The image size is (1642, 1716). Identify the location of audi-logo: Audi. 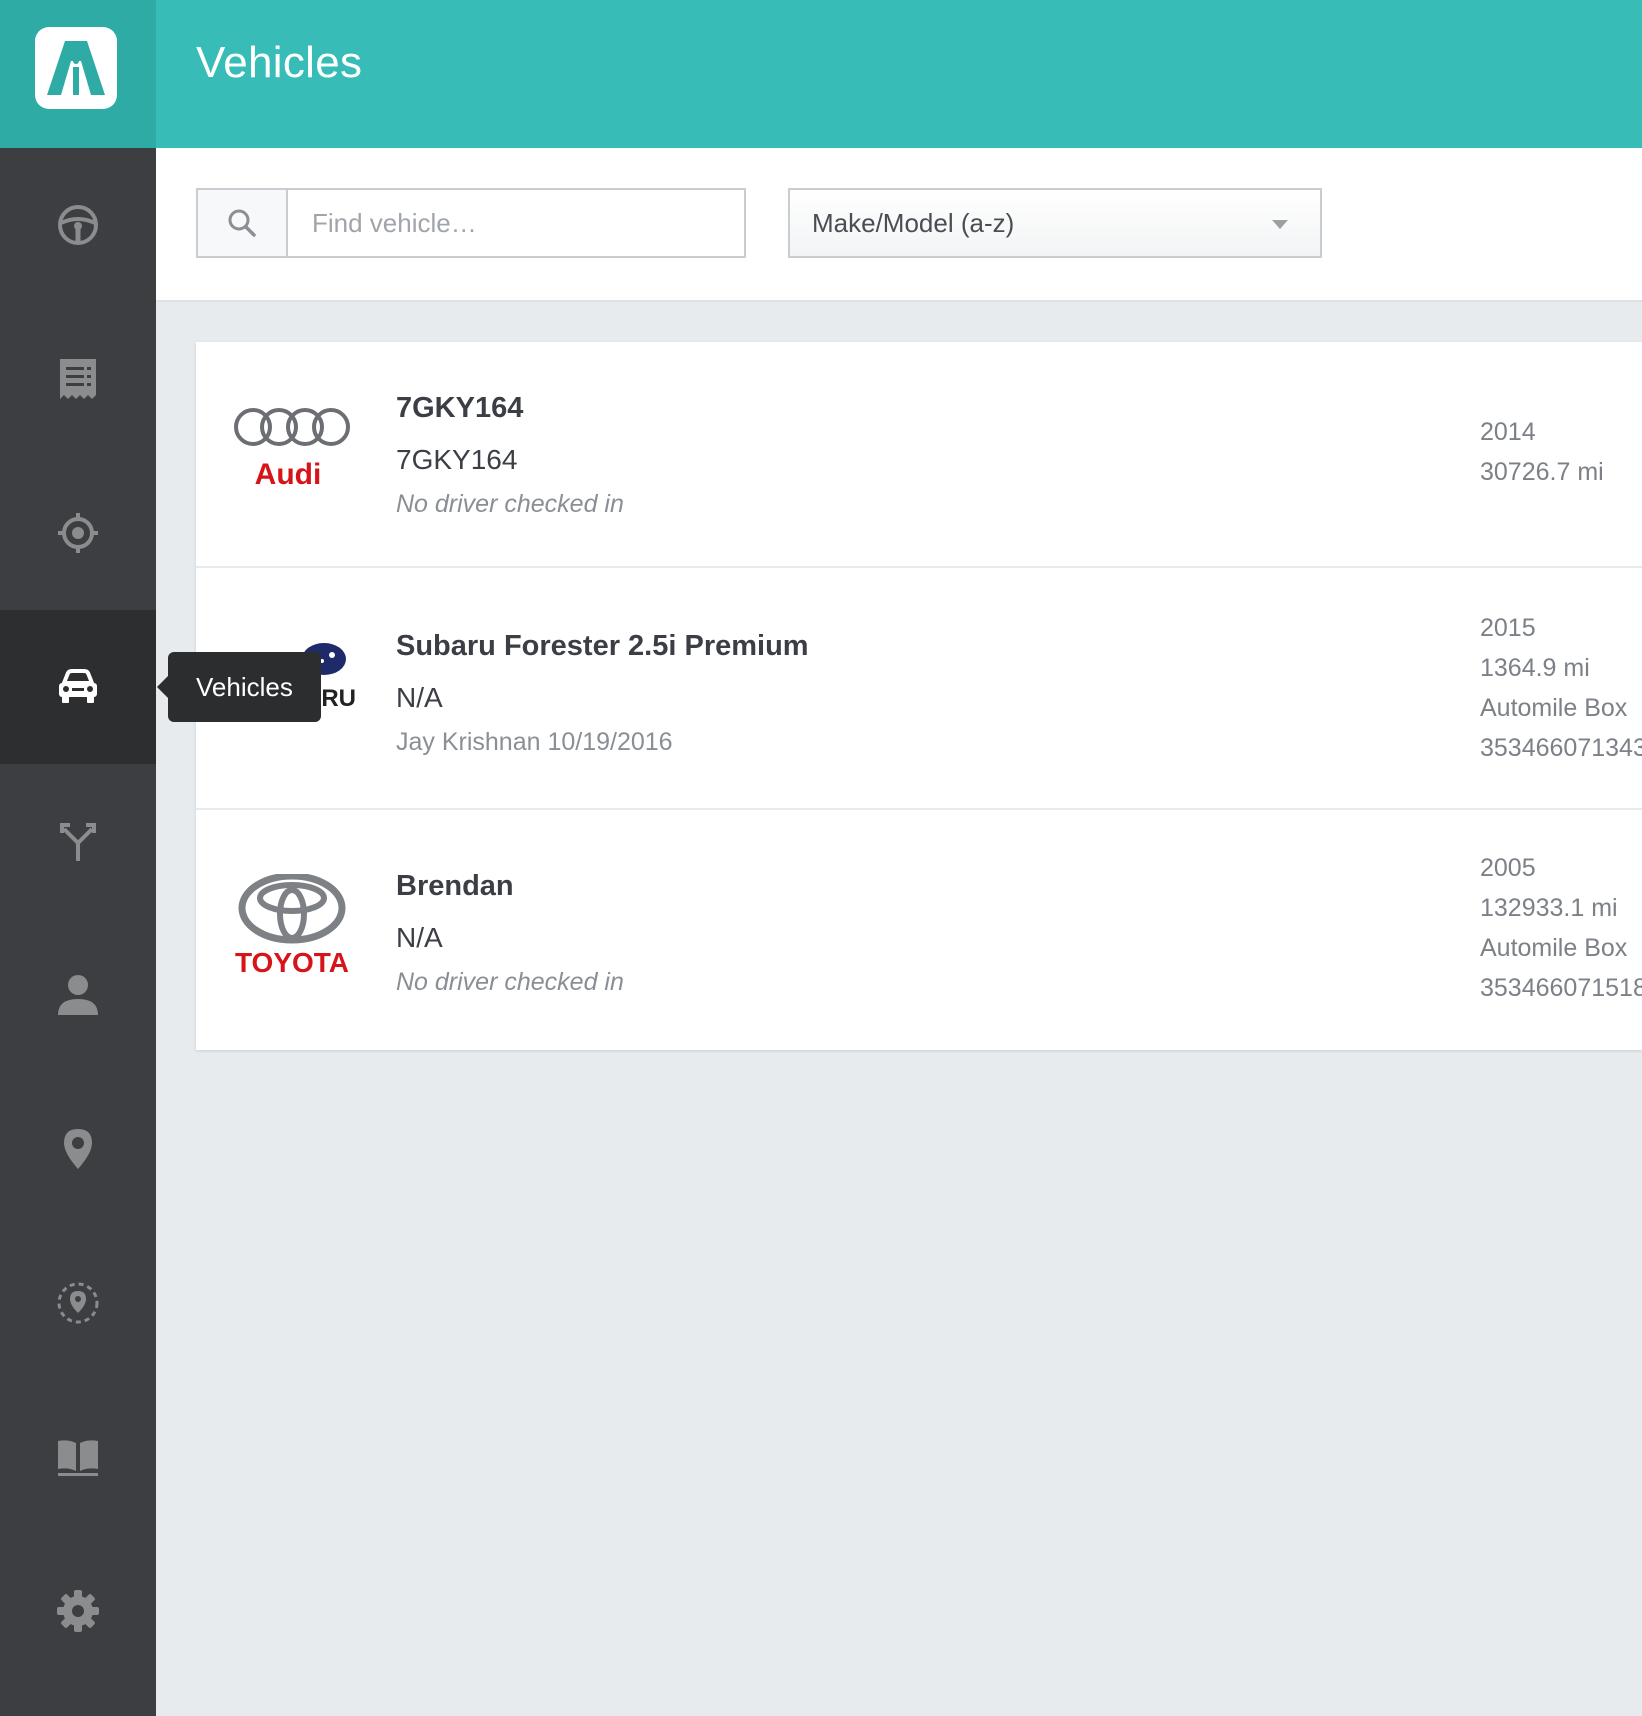
(294, 449).